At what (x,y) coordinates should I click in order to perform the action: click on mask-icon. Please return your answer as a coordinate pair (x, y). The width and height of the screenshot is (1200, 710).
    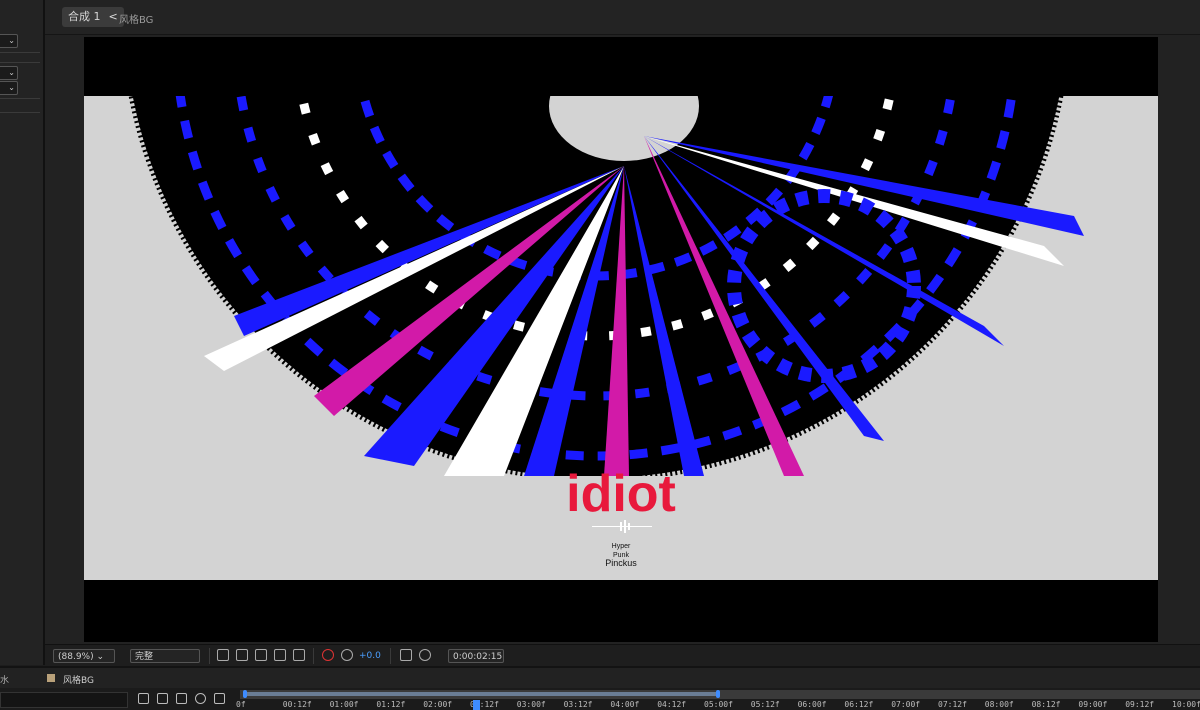
    Looking at the image, I should click on (261, 655).